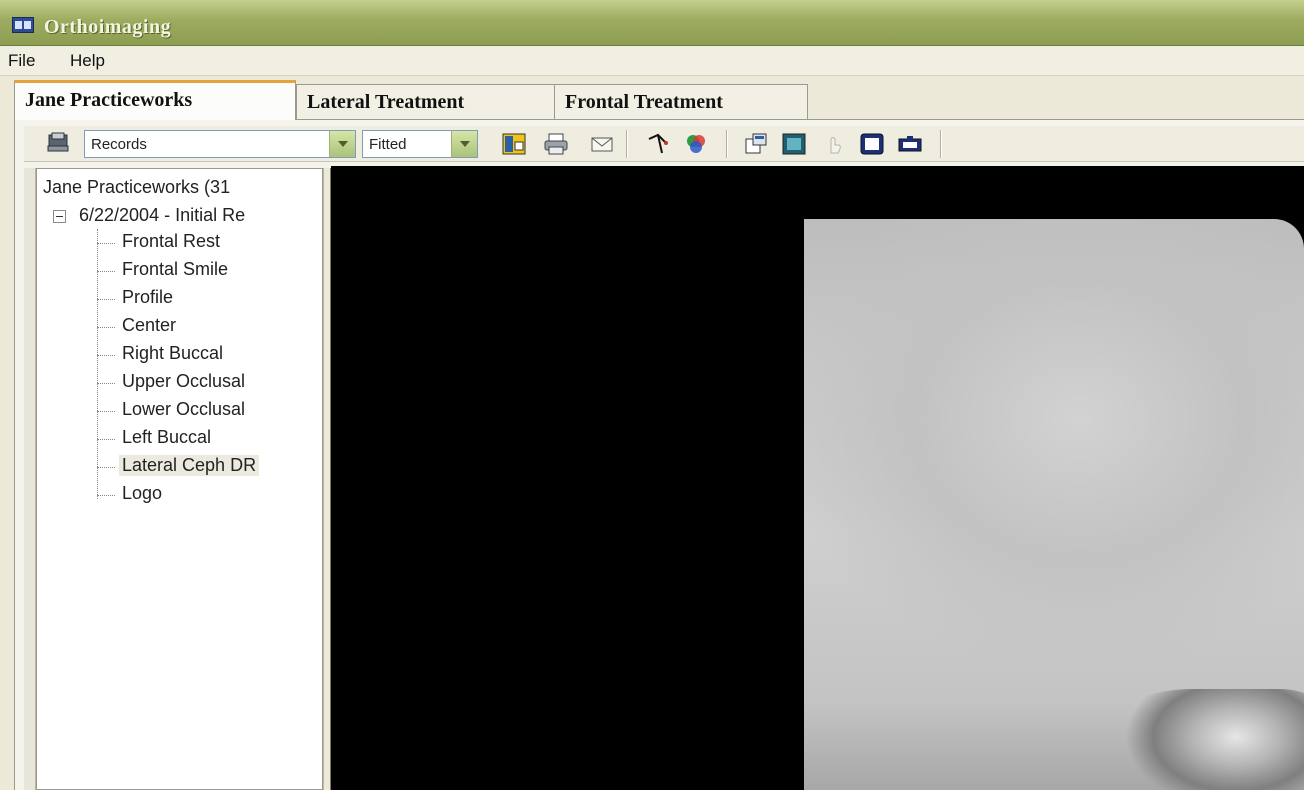 The image size is (1304, 790). I want to click on tree-date-node: 6/22/2004 - Initial Re, so click(162, 215).